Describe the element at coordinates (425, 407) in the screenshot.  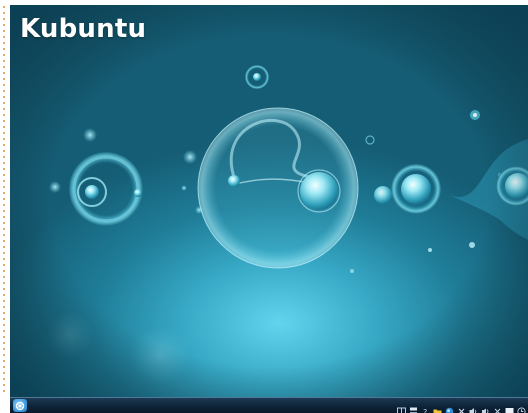
I see `help-icon: ?` at that location.